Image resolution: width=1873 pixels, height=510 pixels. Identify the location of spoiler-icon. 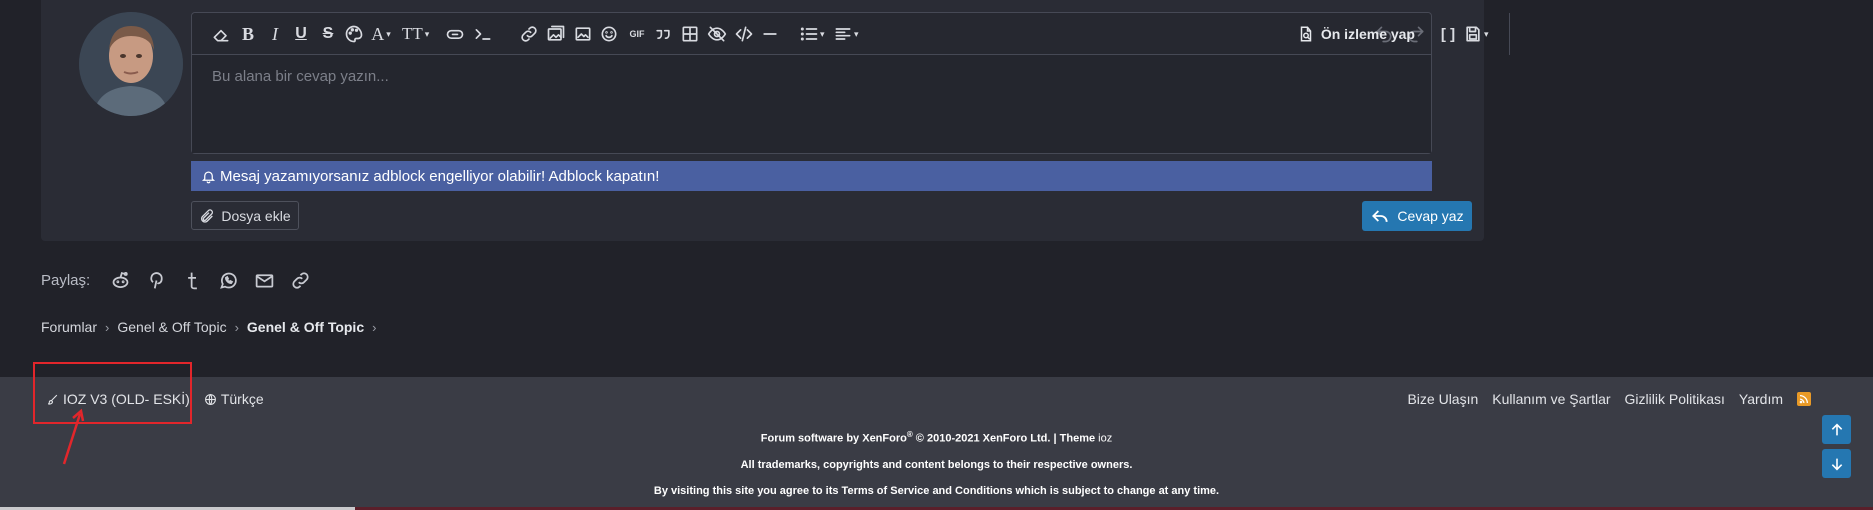
(717, 34).